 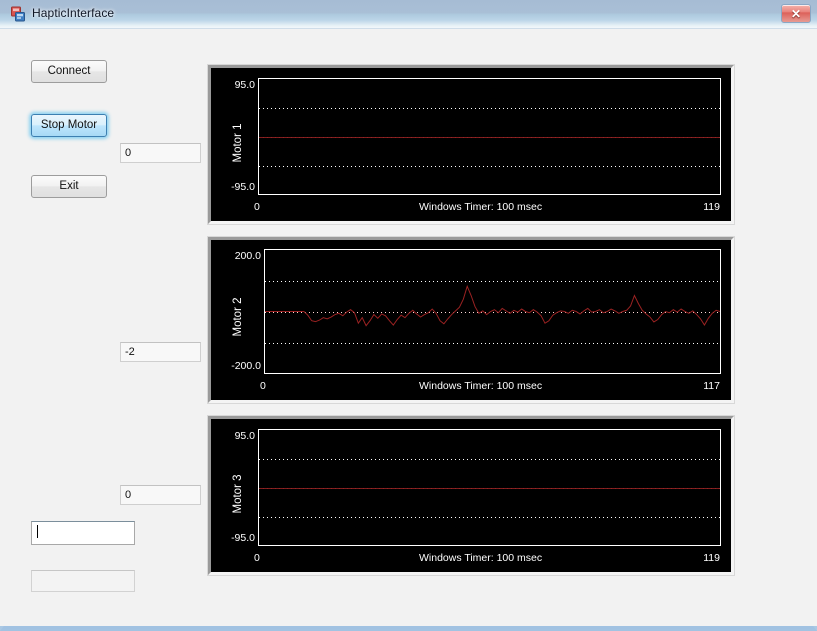 What do you see at coordinates (246, 366) in the screenshot?
I see `motor2-y-min-label: -200.0` at bounding box center [246, 366].